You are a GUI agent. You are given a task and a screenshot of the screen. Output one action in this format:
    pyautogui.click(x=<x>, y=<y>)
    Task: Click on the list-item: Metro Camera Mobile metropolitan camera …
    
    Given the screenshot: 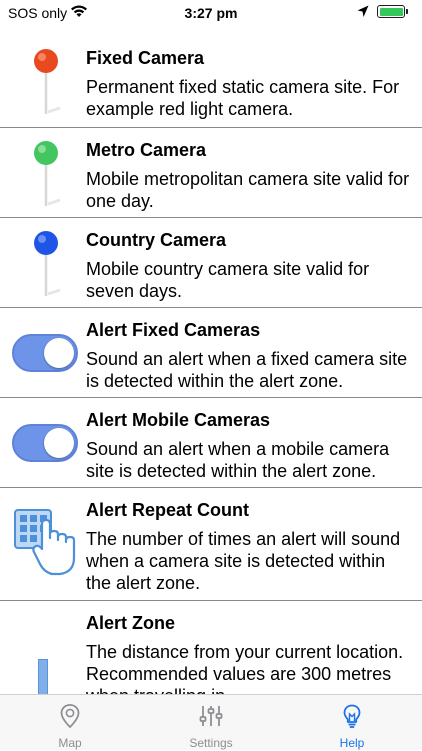 What is the action you would take?
    pyautogui.click(x=211, y=173)
    